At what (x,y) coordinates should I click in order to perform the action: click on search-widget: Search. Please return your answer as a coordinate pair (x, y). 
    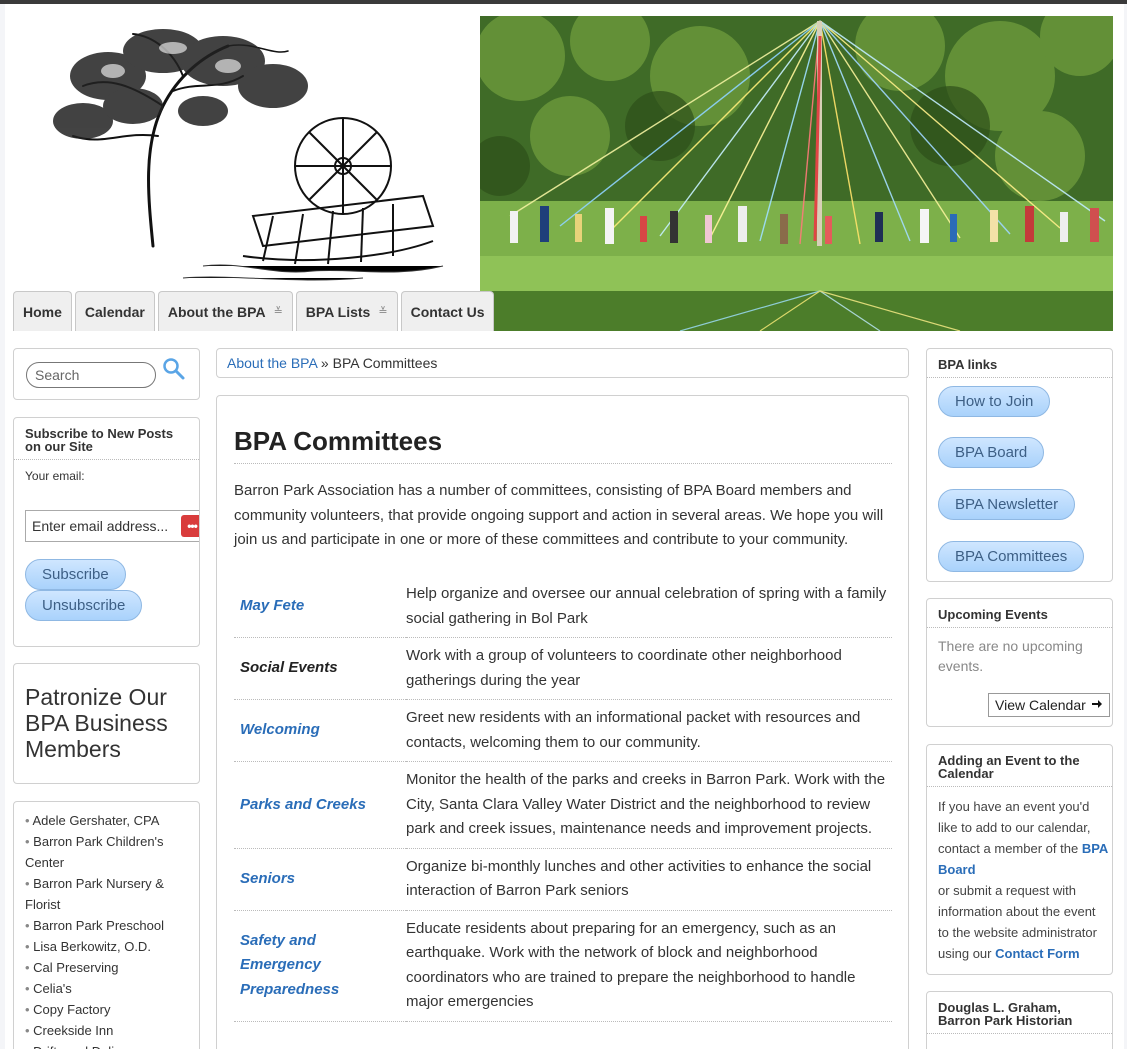
    Looking at the image, I should click on (106, 374).